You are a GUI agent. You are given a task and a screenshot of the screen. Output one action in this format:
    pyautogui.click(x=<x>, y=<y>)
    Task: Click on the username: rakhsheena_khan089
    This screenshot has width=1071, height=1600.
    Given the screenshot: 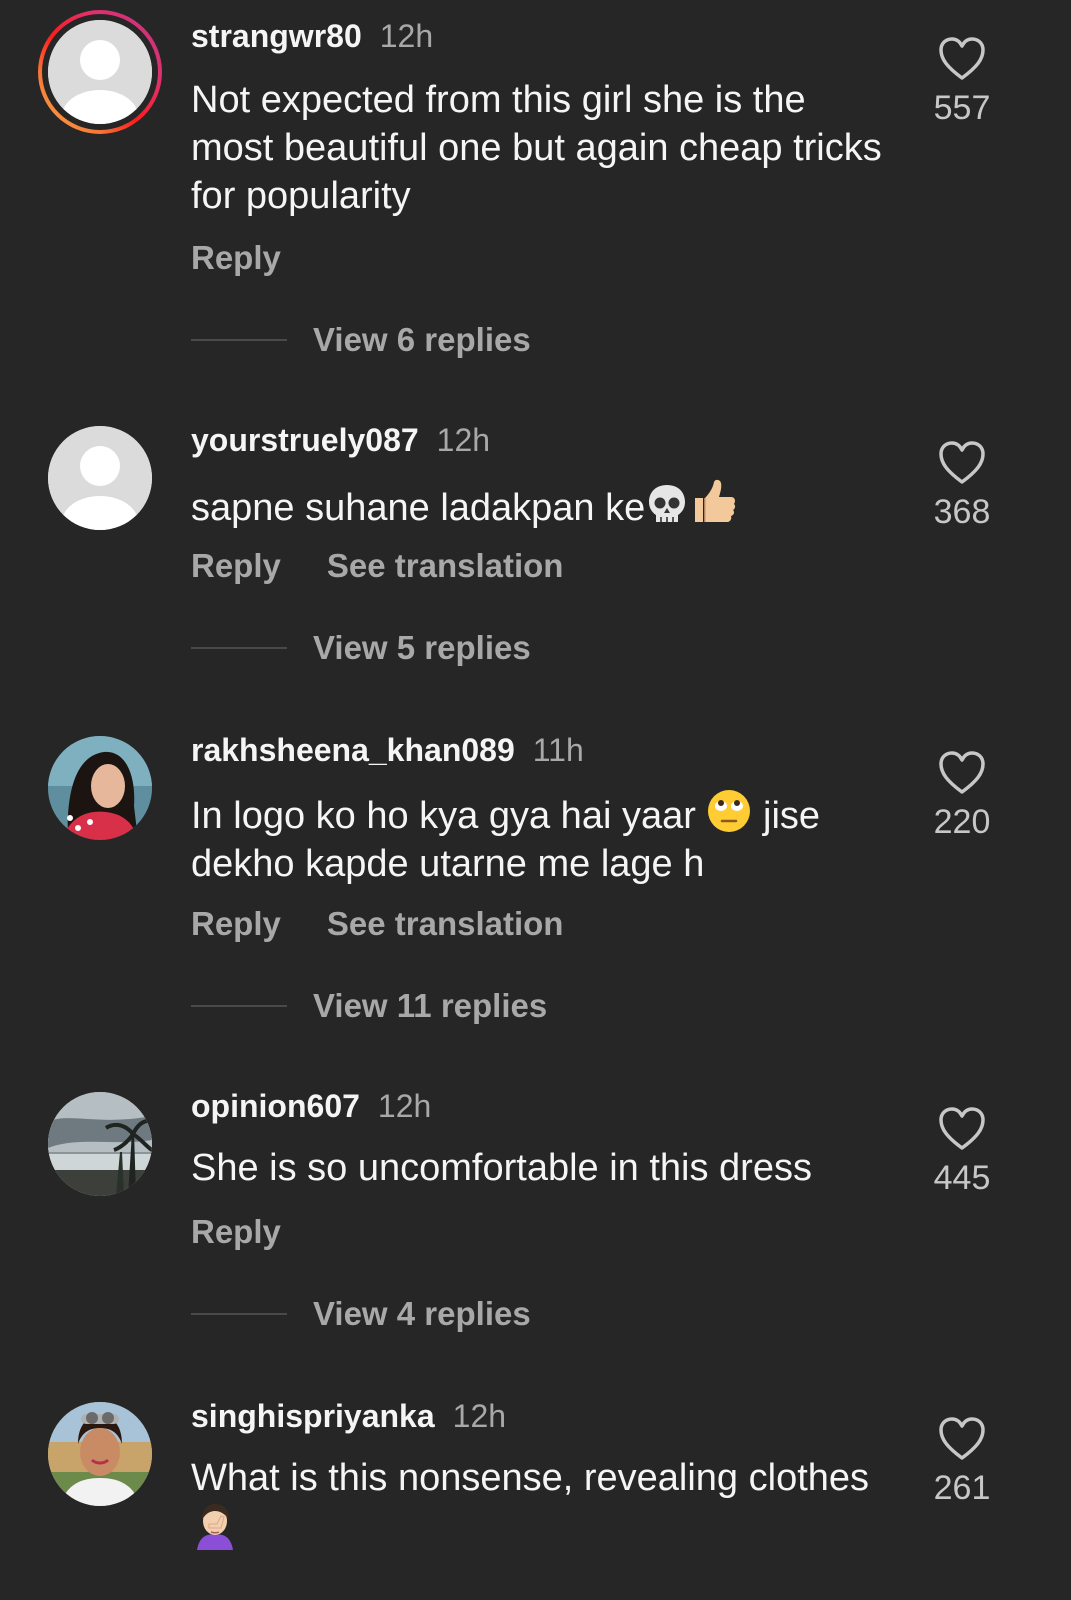 What is the action you would take?
    pyautogui.click(x=353, y=750)
    